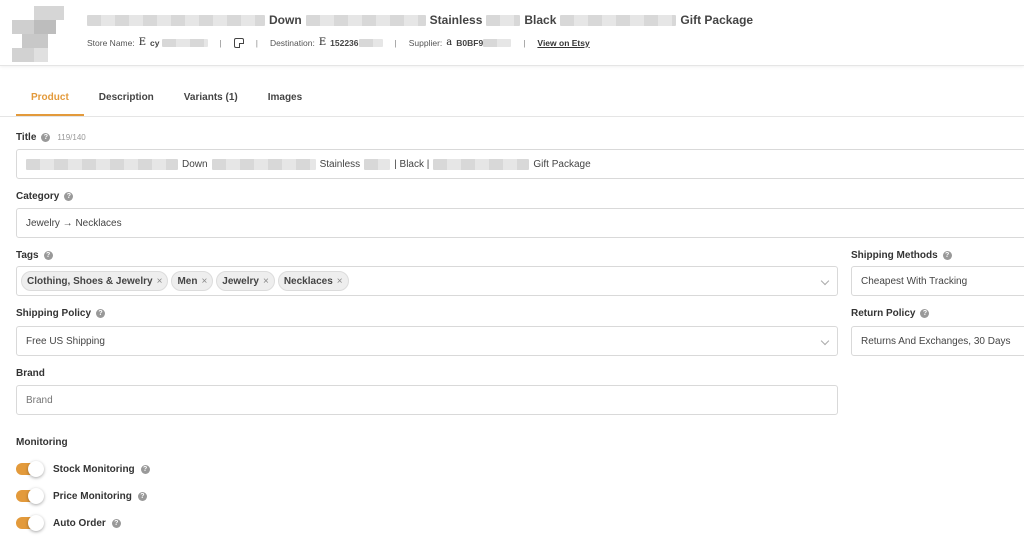 This screenshot has width=1024, height=544. I want to click on shipping-policy-value: Free US Shipping, so click(65, 341).